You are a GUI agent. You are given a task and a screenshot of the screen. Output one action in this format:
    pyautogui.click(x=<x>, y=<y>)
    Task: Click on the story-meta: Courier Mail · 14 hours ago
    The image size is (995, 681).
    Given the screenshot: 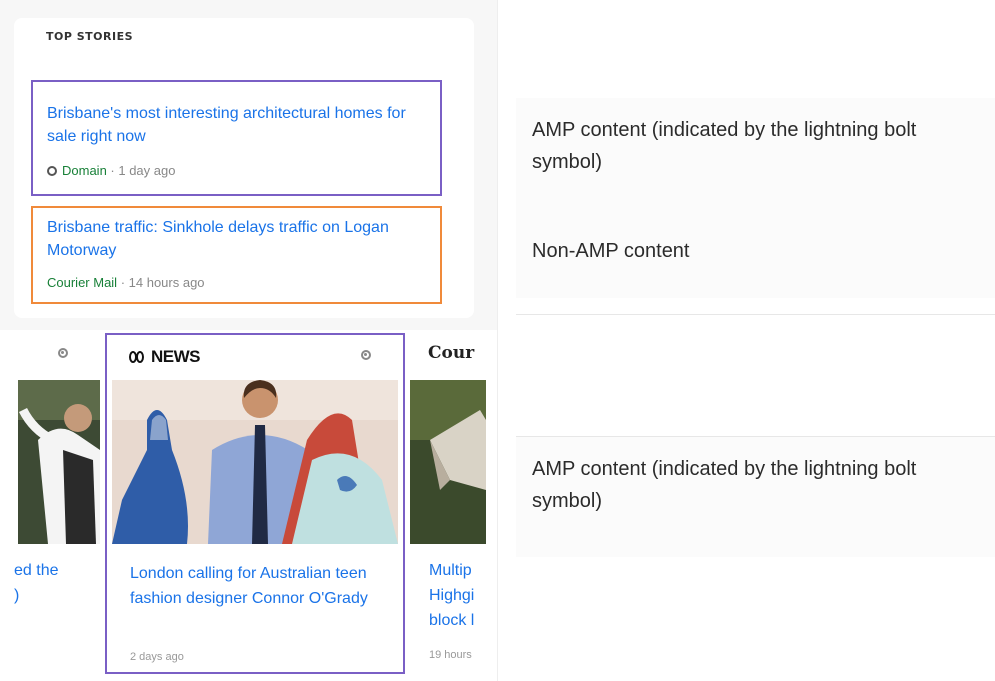 What is the action you would take?
    pyautogui.click(x=126, y=282)
    